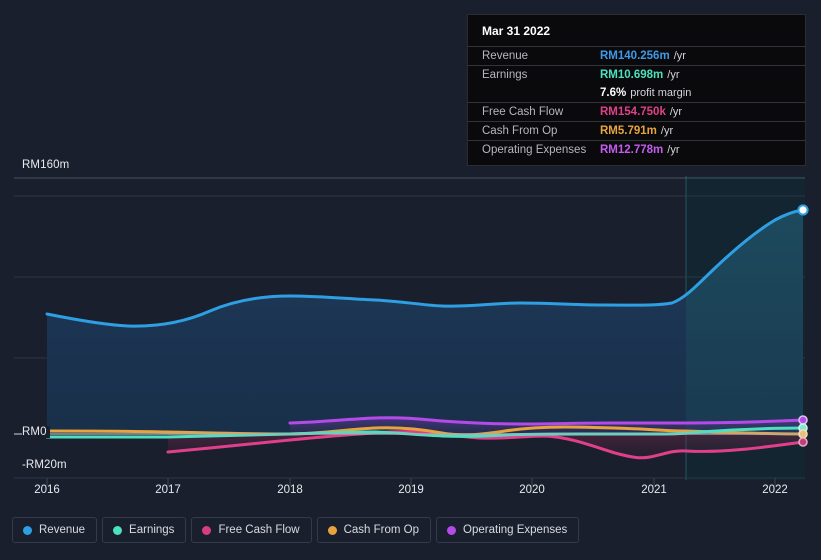 This screenshot has height=560, width=821. I want to click on tooltip-suffix-profit-margin: profit margin, so click(661, 93).